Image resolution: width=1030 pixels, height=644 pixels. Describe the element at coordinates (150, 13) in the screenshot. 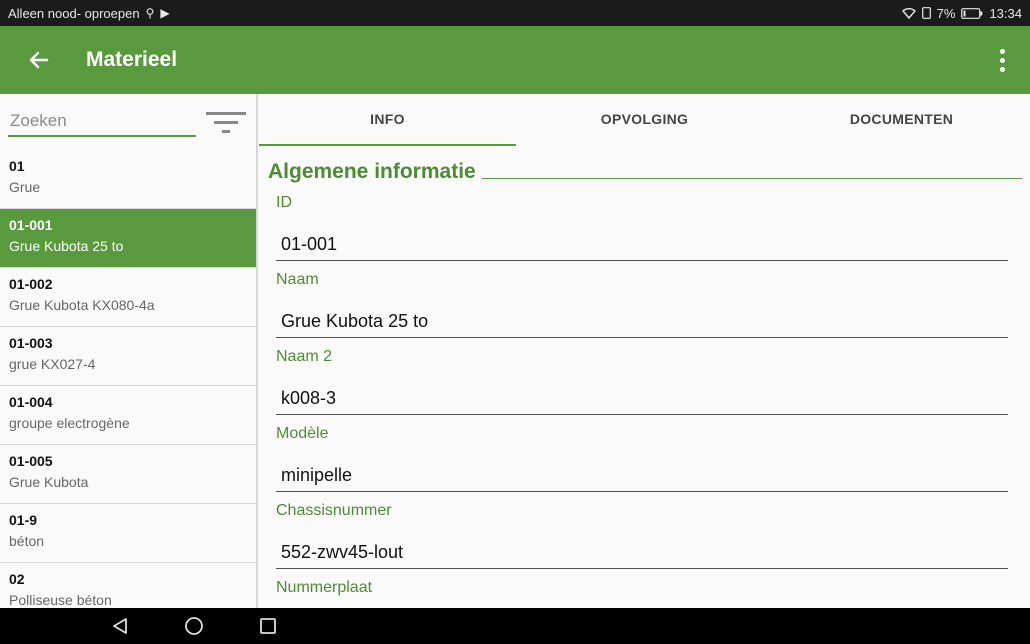

I see `usb-icon: ⚲` at that location.